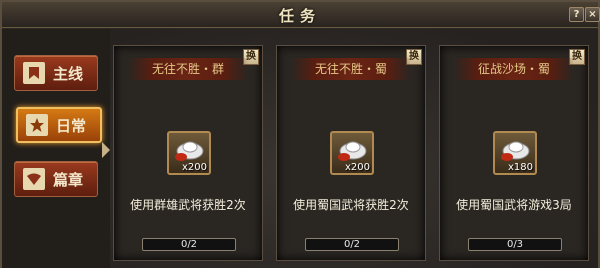  What do you see at coordinates (188, 205) in the screenshot?
I see `task-description: 使用群雄武将获胜2次` at bounding box center [188, 205].